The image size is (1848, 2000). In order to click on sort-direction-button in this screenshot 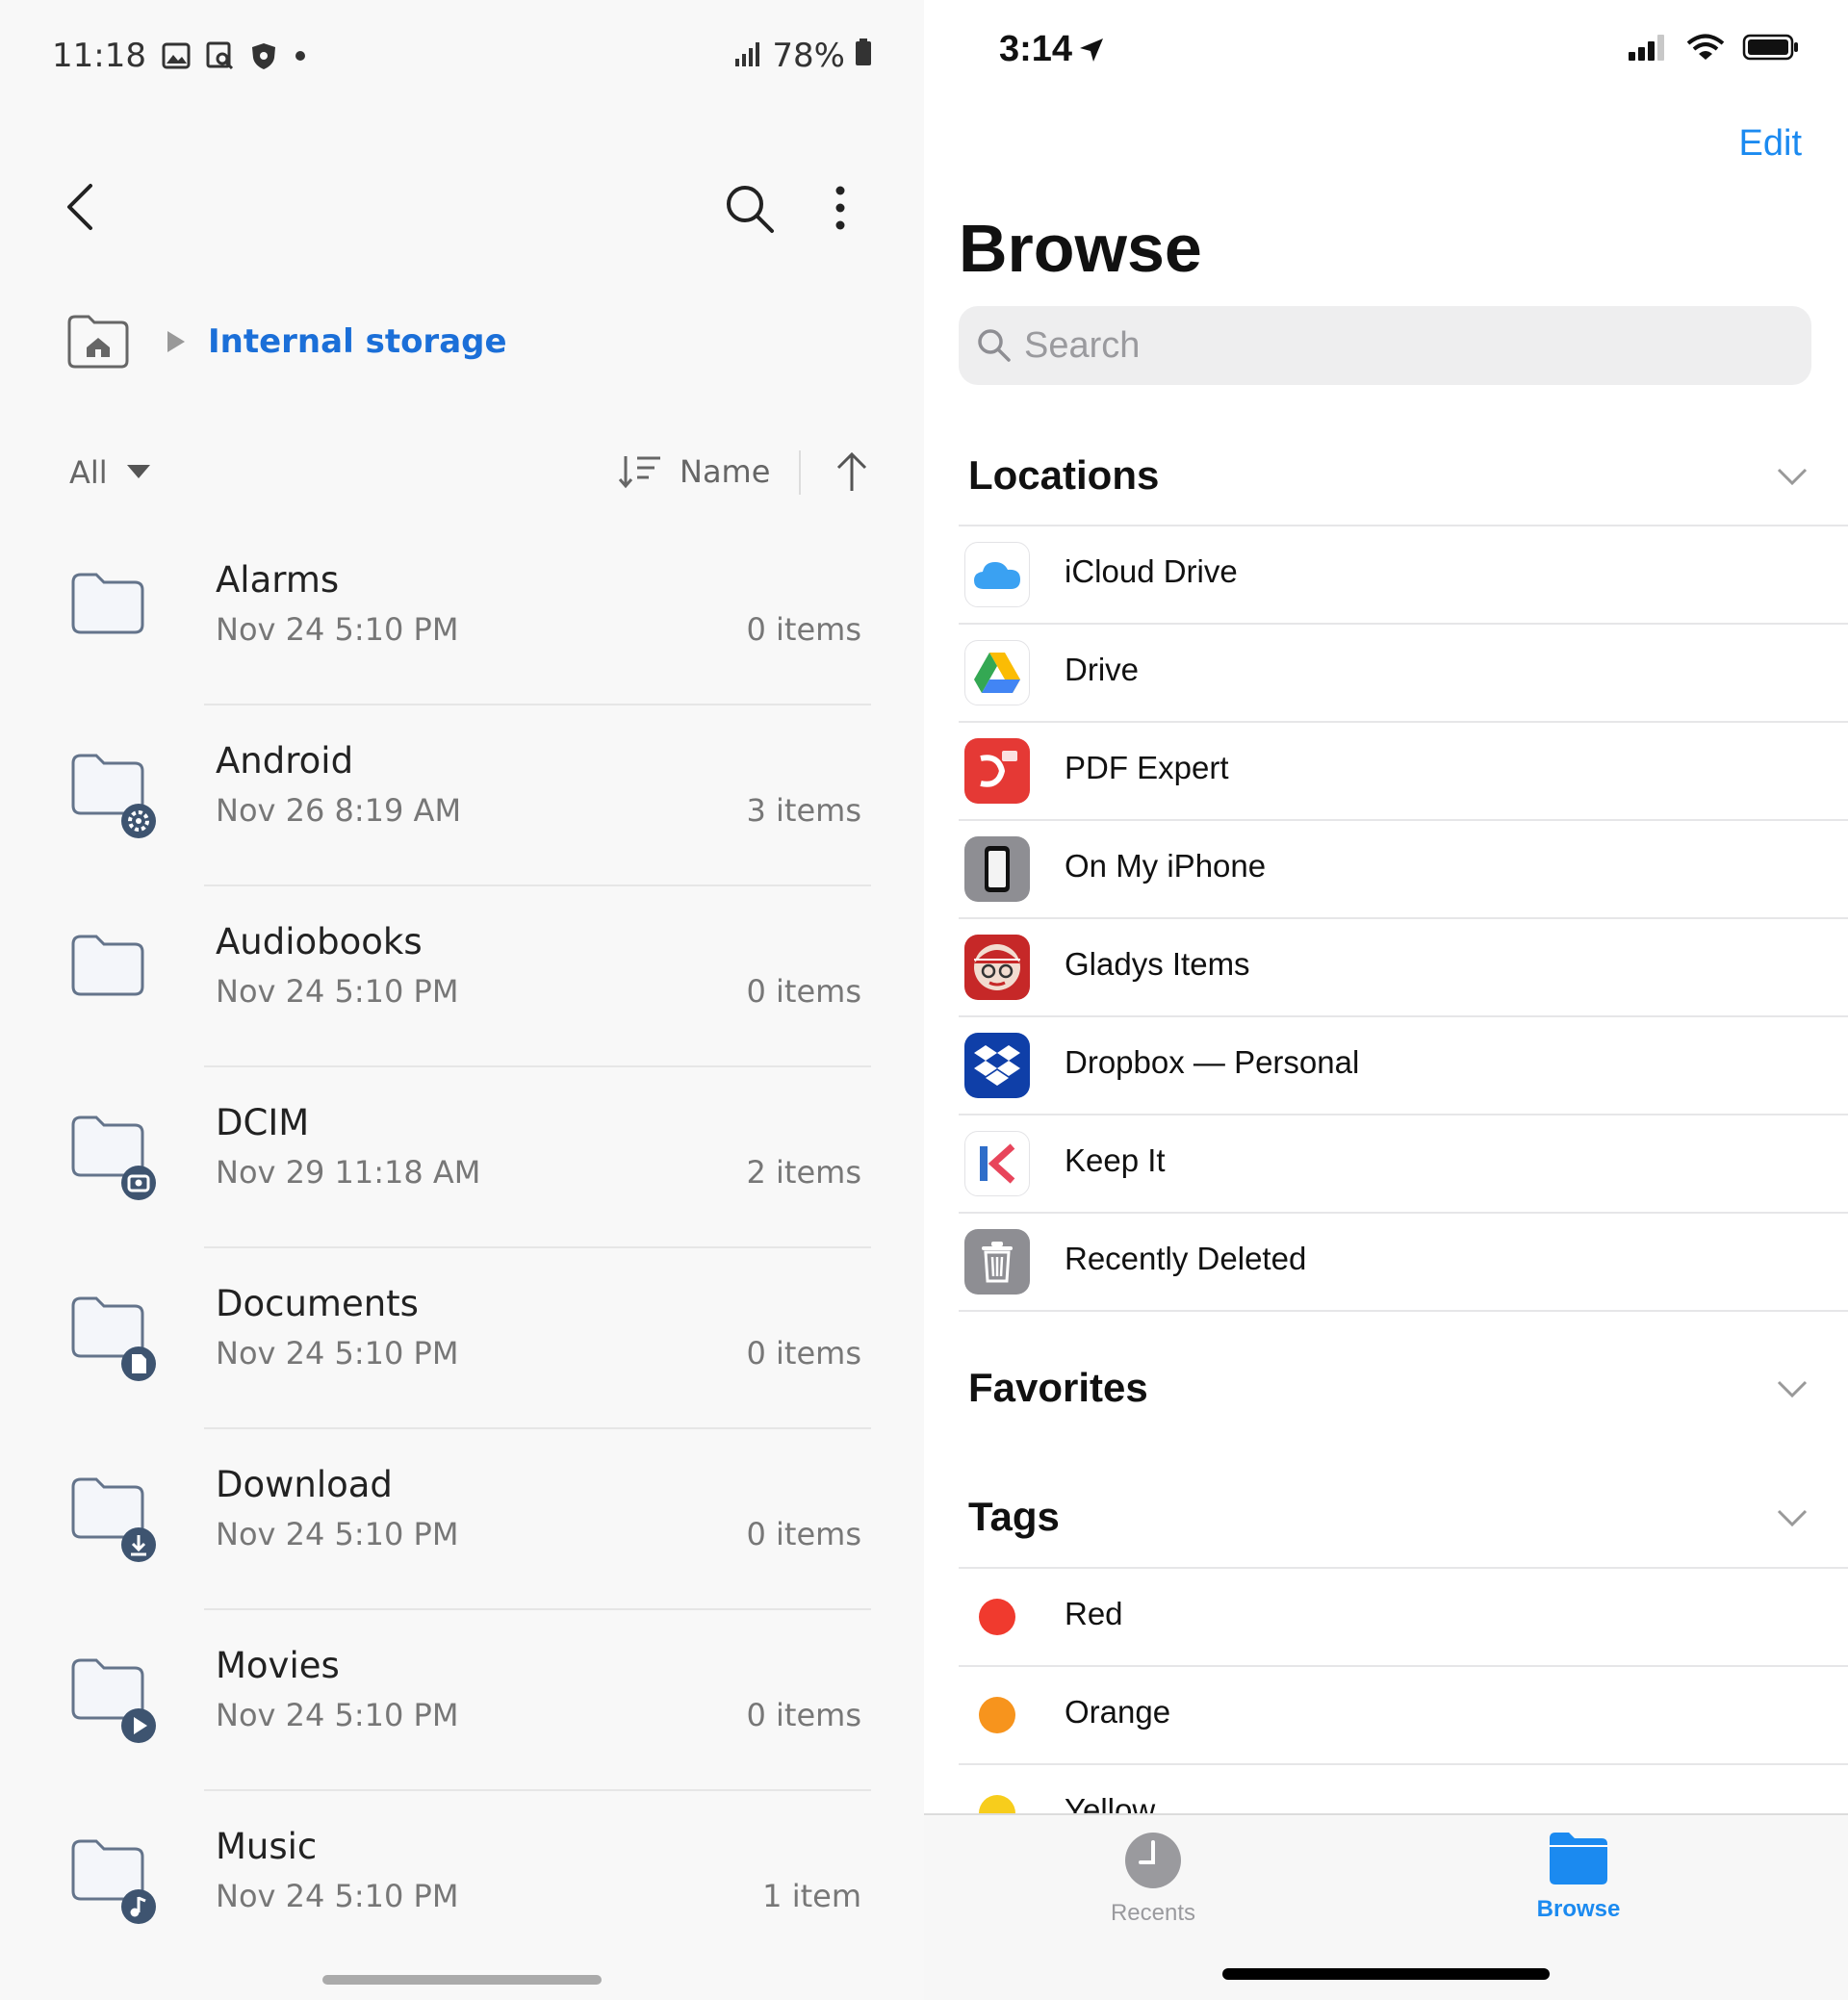, I will do `click(852, 476)`.